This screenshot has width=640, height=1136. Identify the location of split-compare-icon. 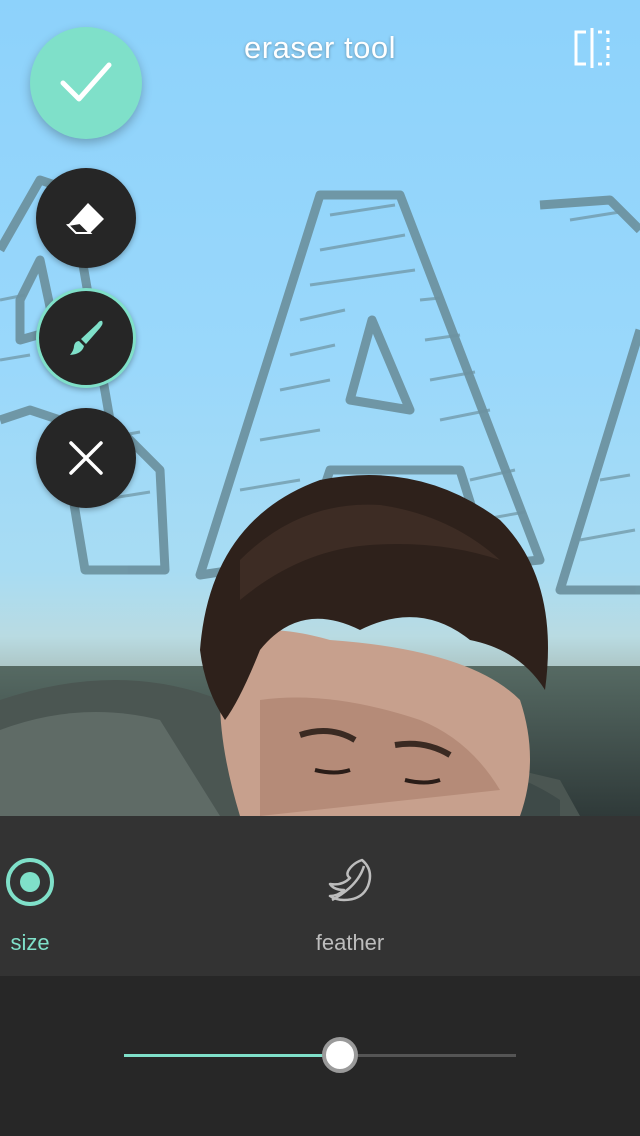
(592, 48).